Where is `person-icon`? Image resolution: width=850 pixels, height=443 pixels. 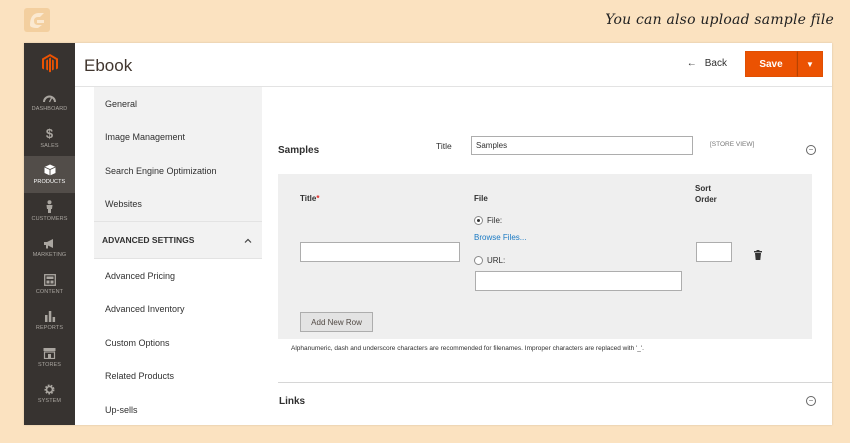
person-icon is located at coordinates (49, 207).